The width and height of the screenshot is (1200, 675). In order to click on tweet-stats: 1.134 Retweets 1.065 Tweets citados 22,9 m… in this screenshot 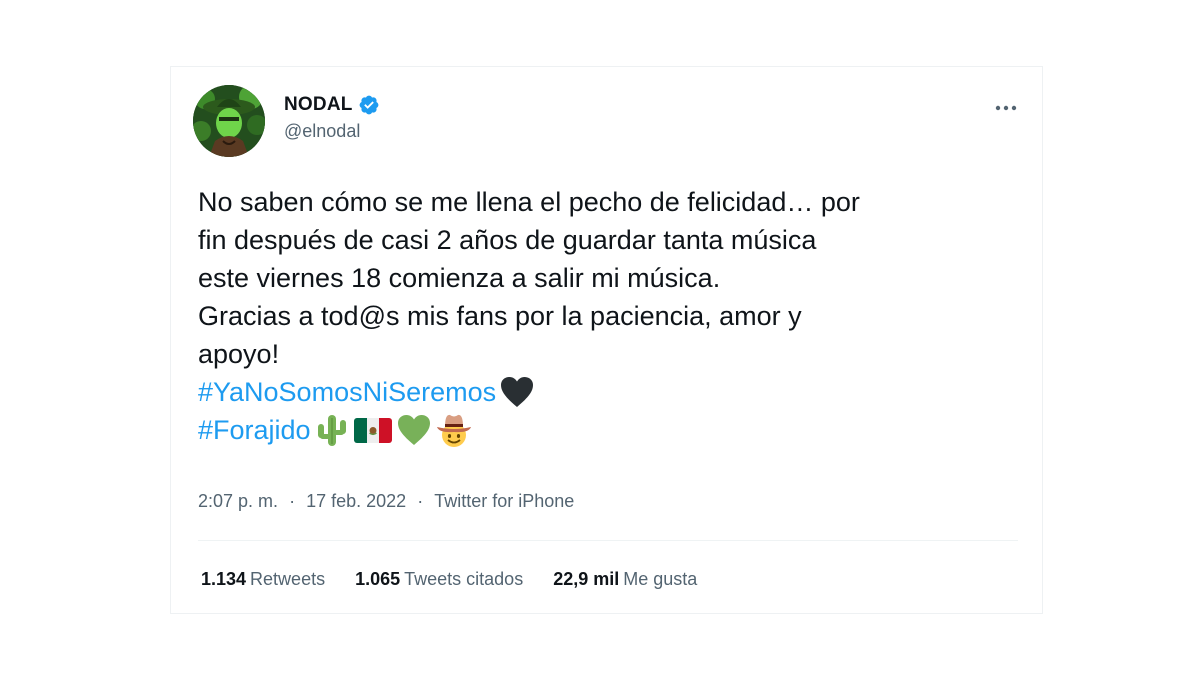, I will do `click(449, 579)`.